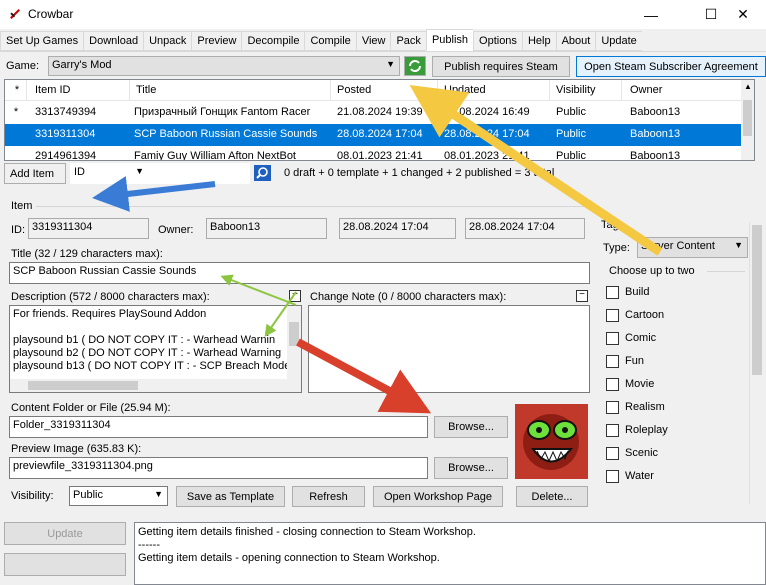  I want to click on tab-download: Download, so click(113, 41).